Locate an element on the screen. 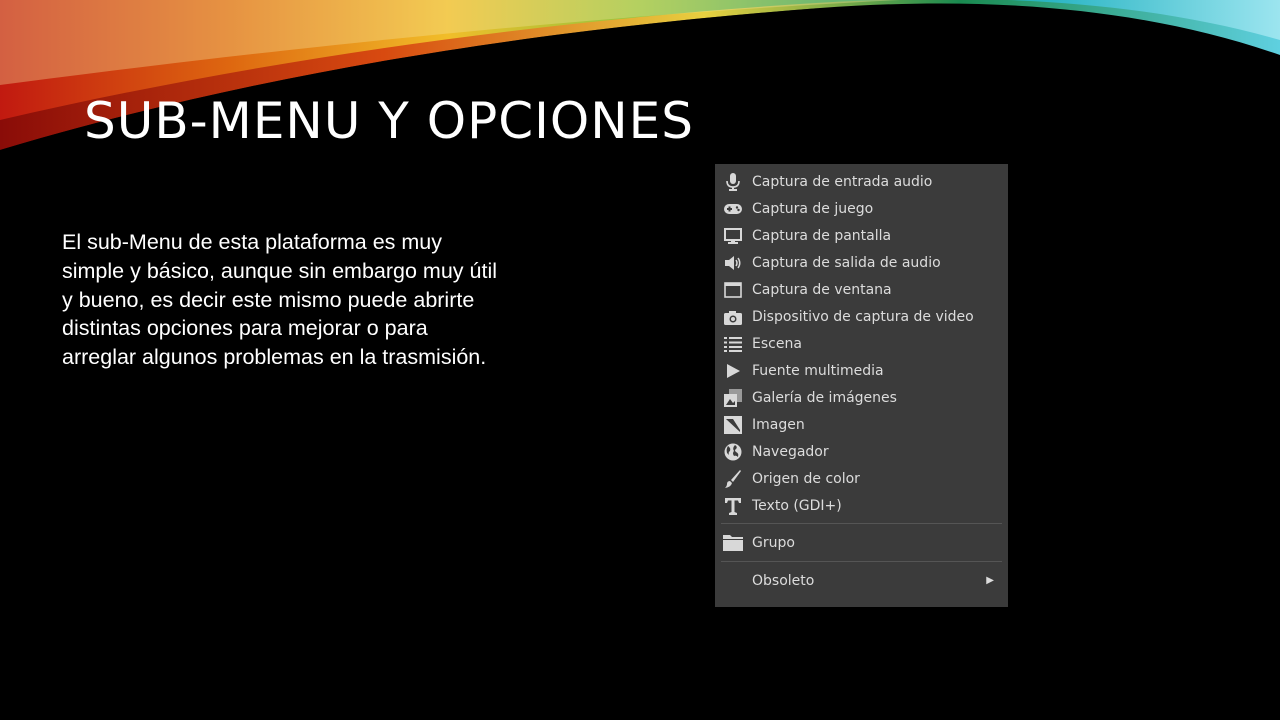 This screenshot has width=1280, height=720. menu-item-label: Grupo is located at coordinates (773, 542).